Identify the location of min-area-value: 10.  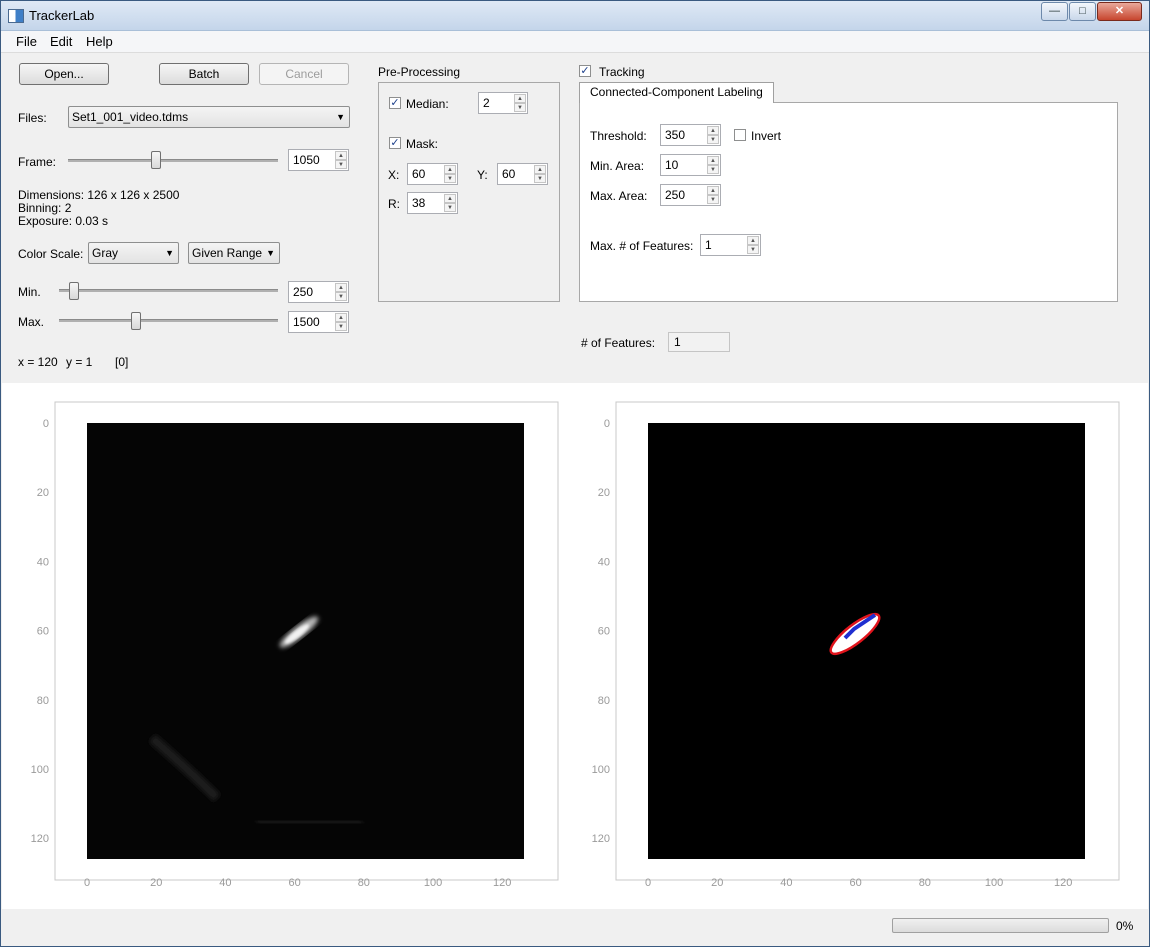
(672, 165).